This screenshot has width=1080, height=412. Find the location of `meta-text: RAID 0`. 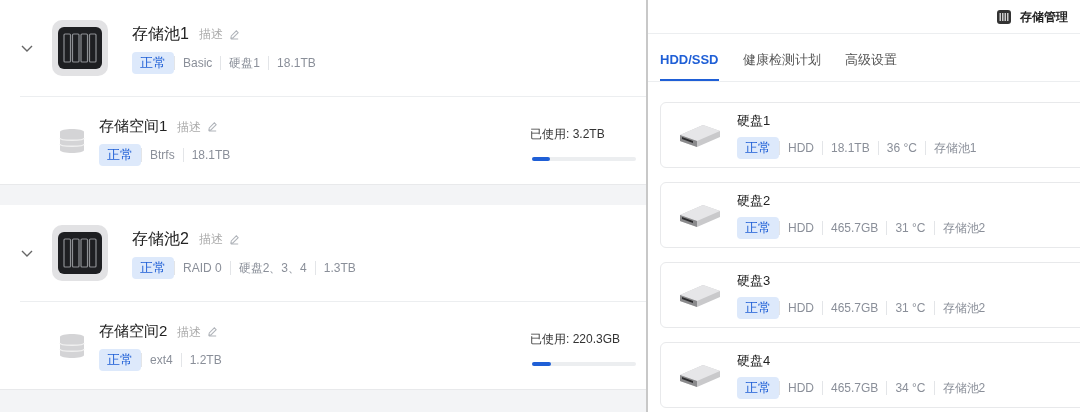

meta-text: RAID 0 is located at coordinates (202, 268).